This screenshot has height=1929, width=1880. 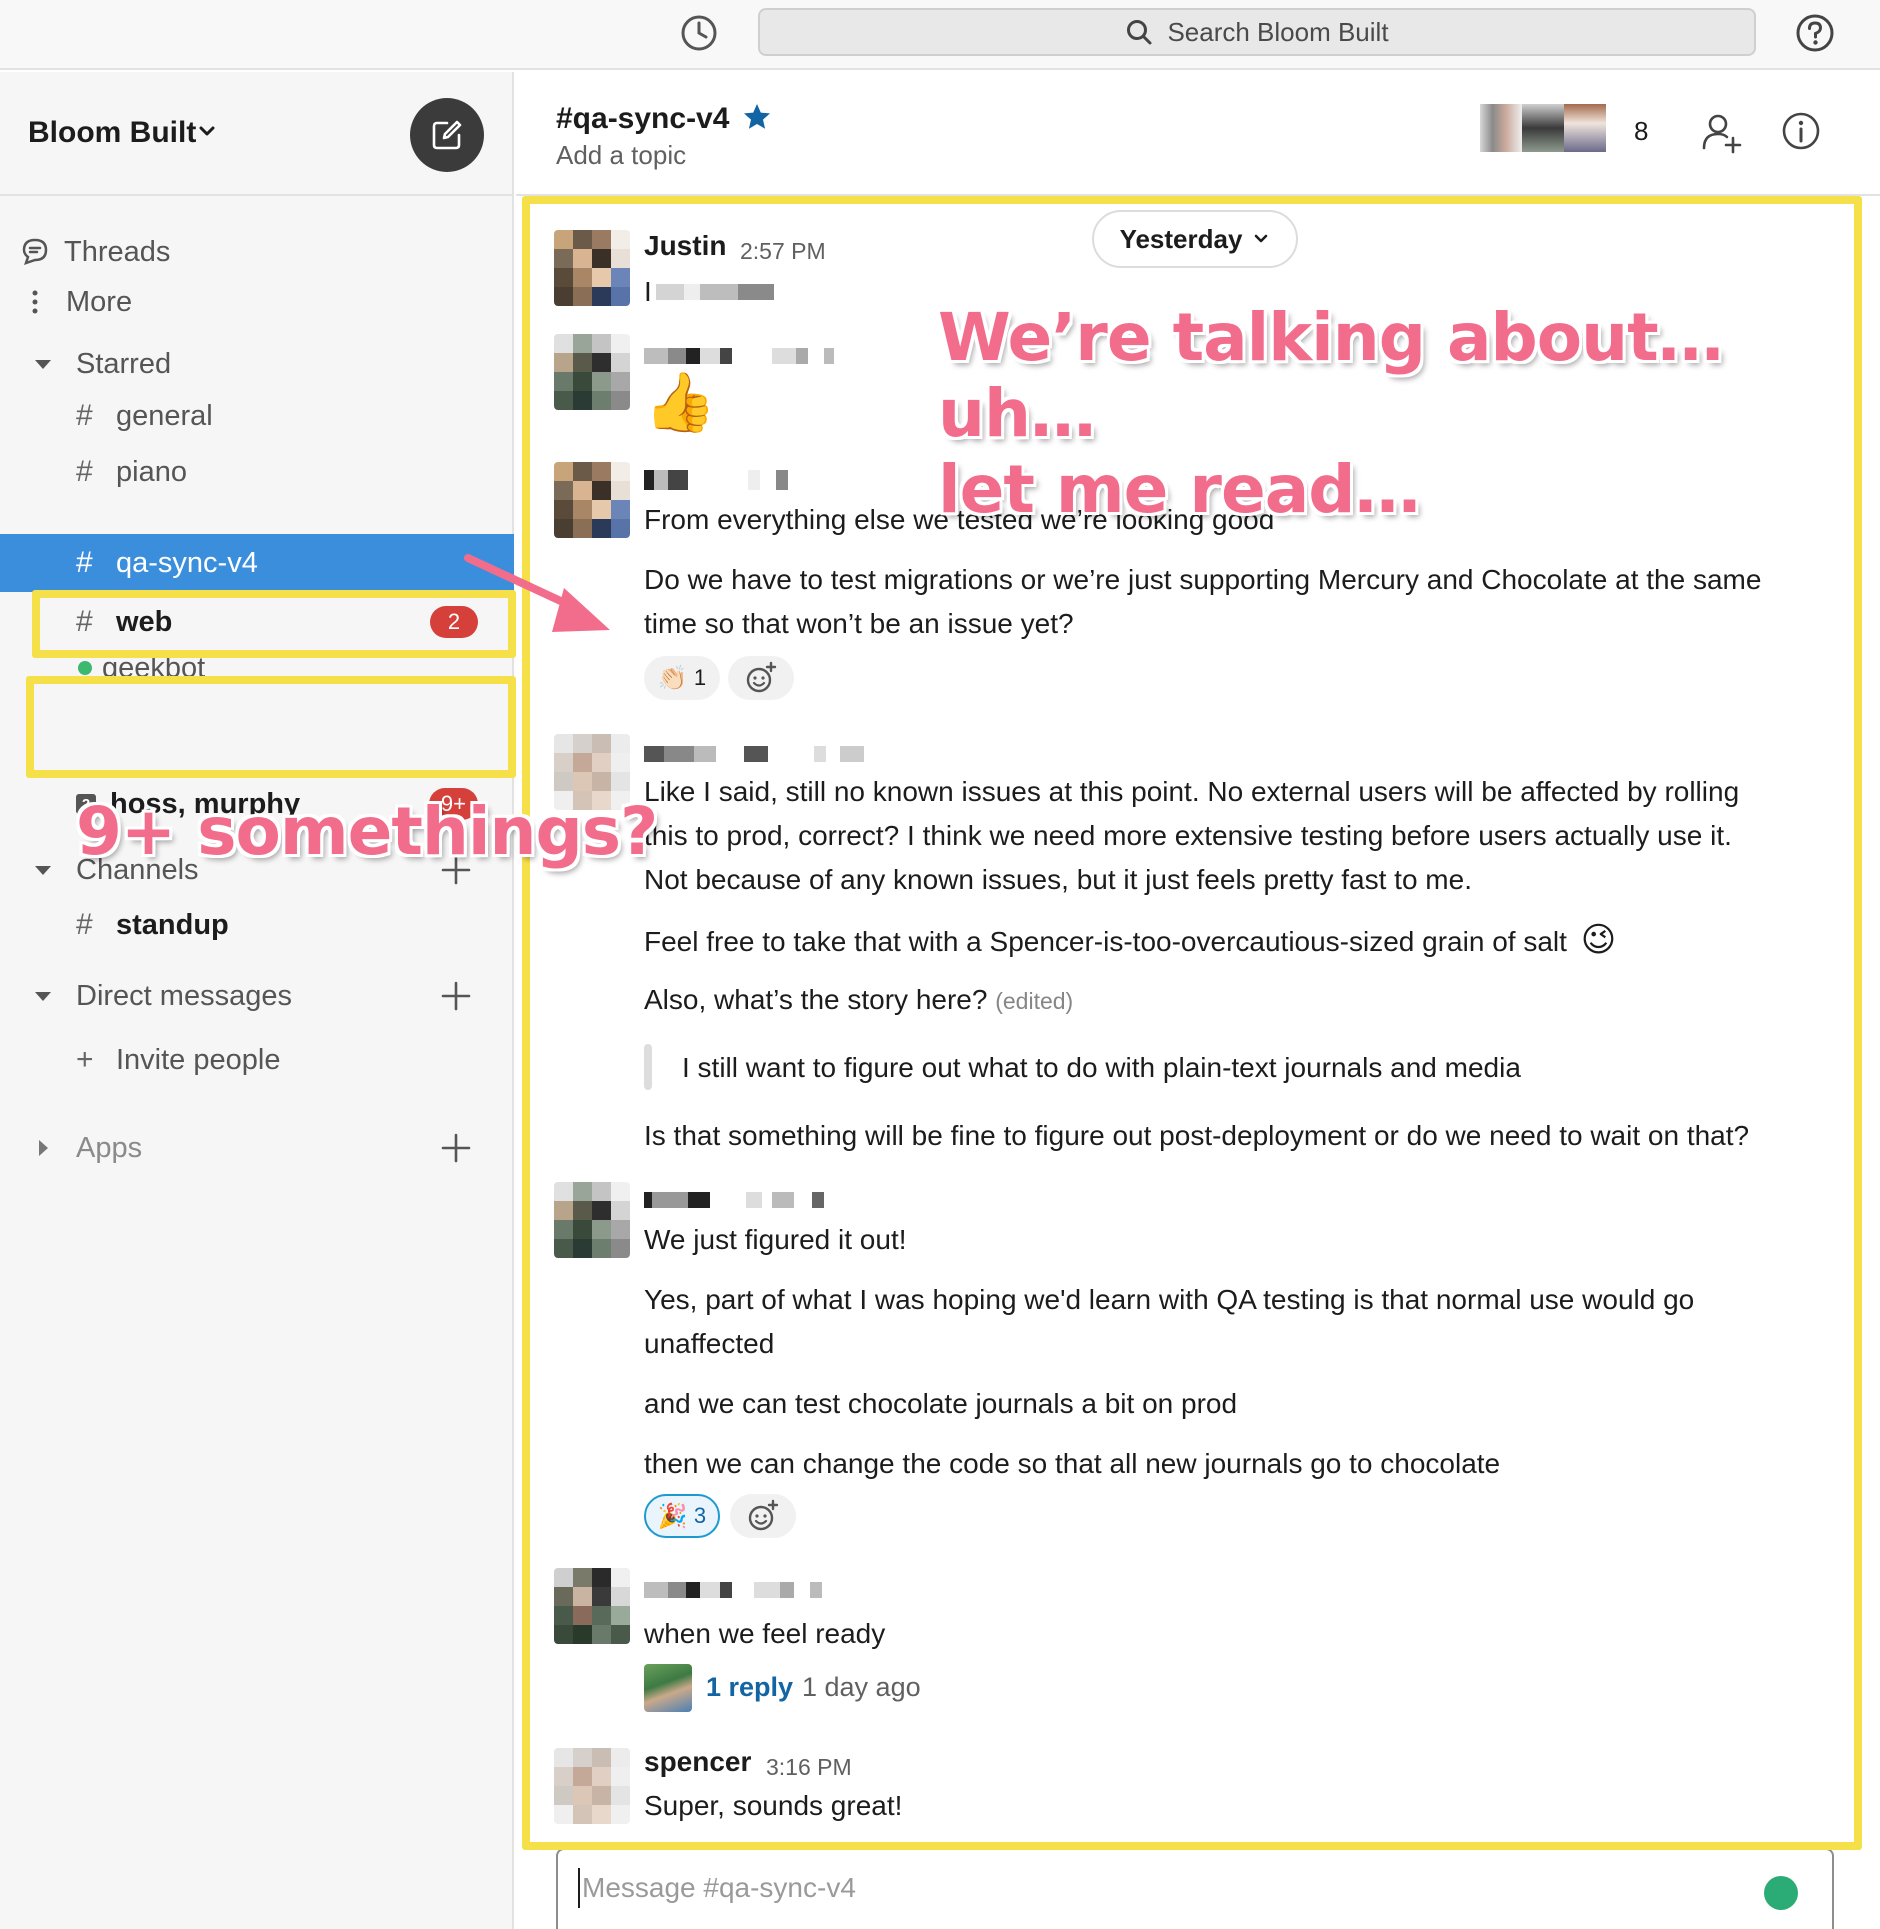 I want to click on threads-icon, so click(x=35, y=251).